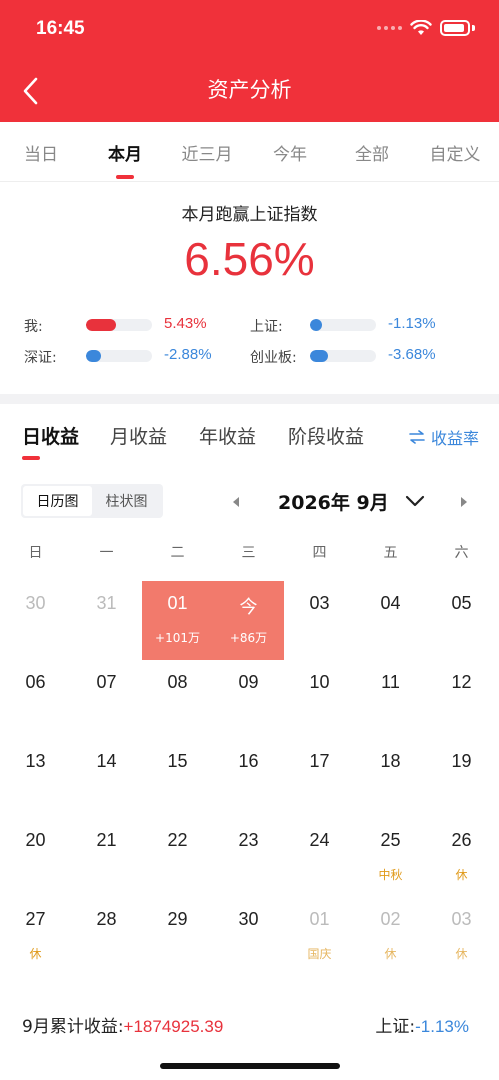  Describe the element at coordinates (173, 1026) in the screenshot. I see `month-total-value: +1874925.39` at that location.